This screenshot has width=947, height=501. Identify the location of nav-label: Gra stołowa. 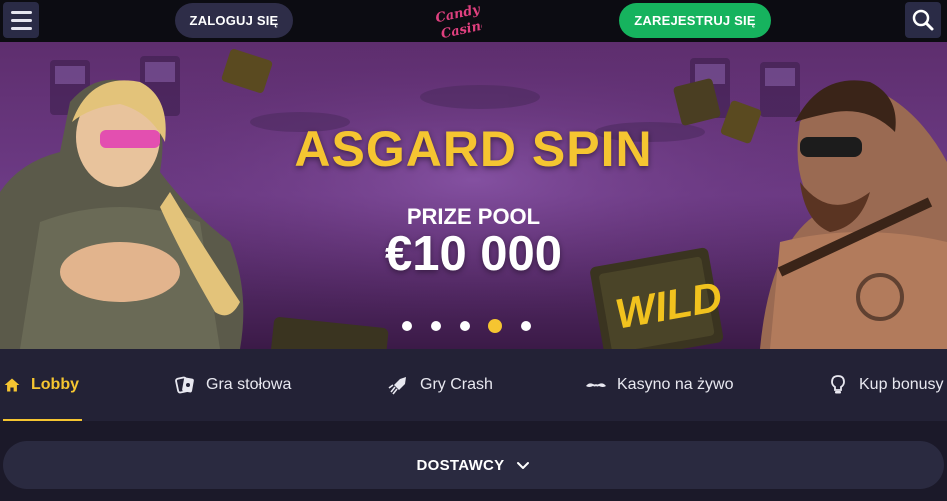
(249, 384).